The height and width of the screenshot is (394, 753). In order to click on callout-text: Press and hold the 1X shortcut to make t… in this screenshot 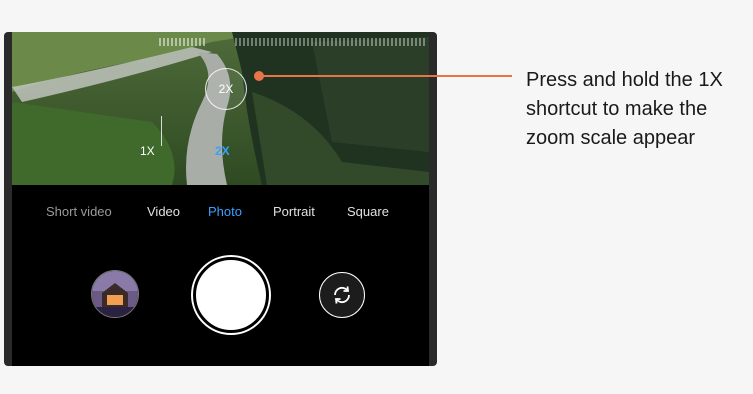, I will do `click(624, 109)`.